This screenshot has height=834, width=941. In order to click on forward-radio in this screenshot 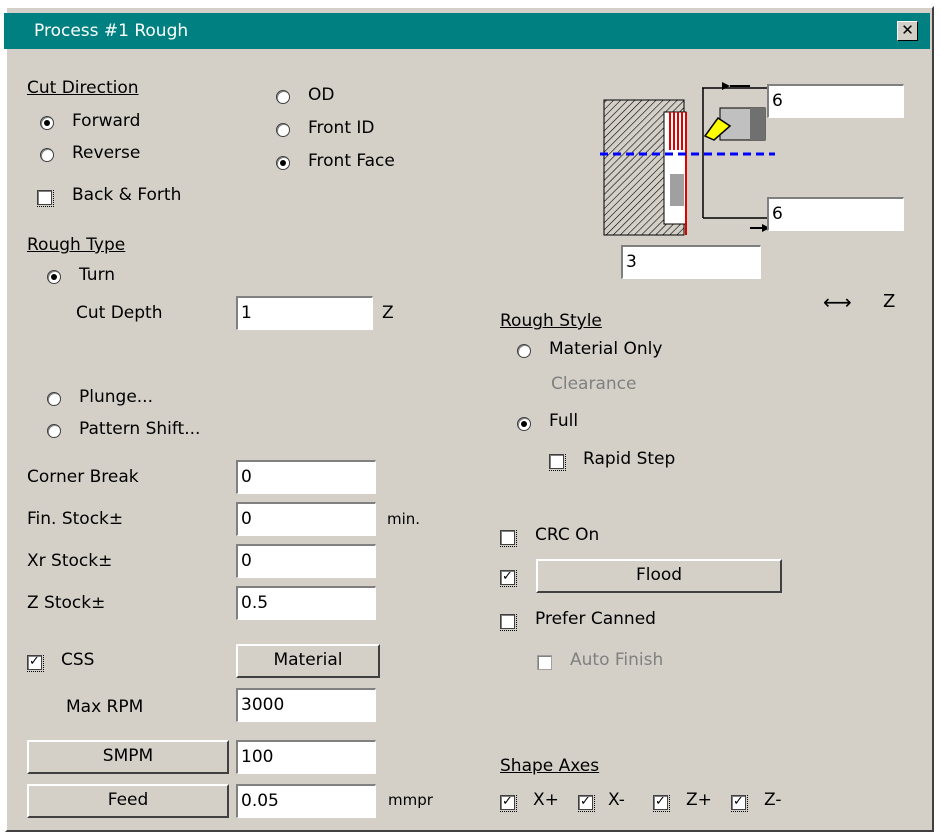, I will do `click(47, 123)`.